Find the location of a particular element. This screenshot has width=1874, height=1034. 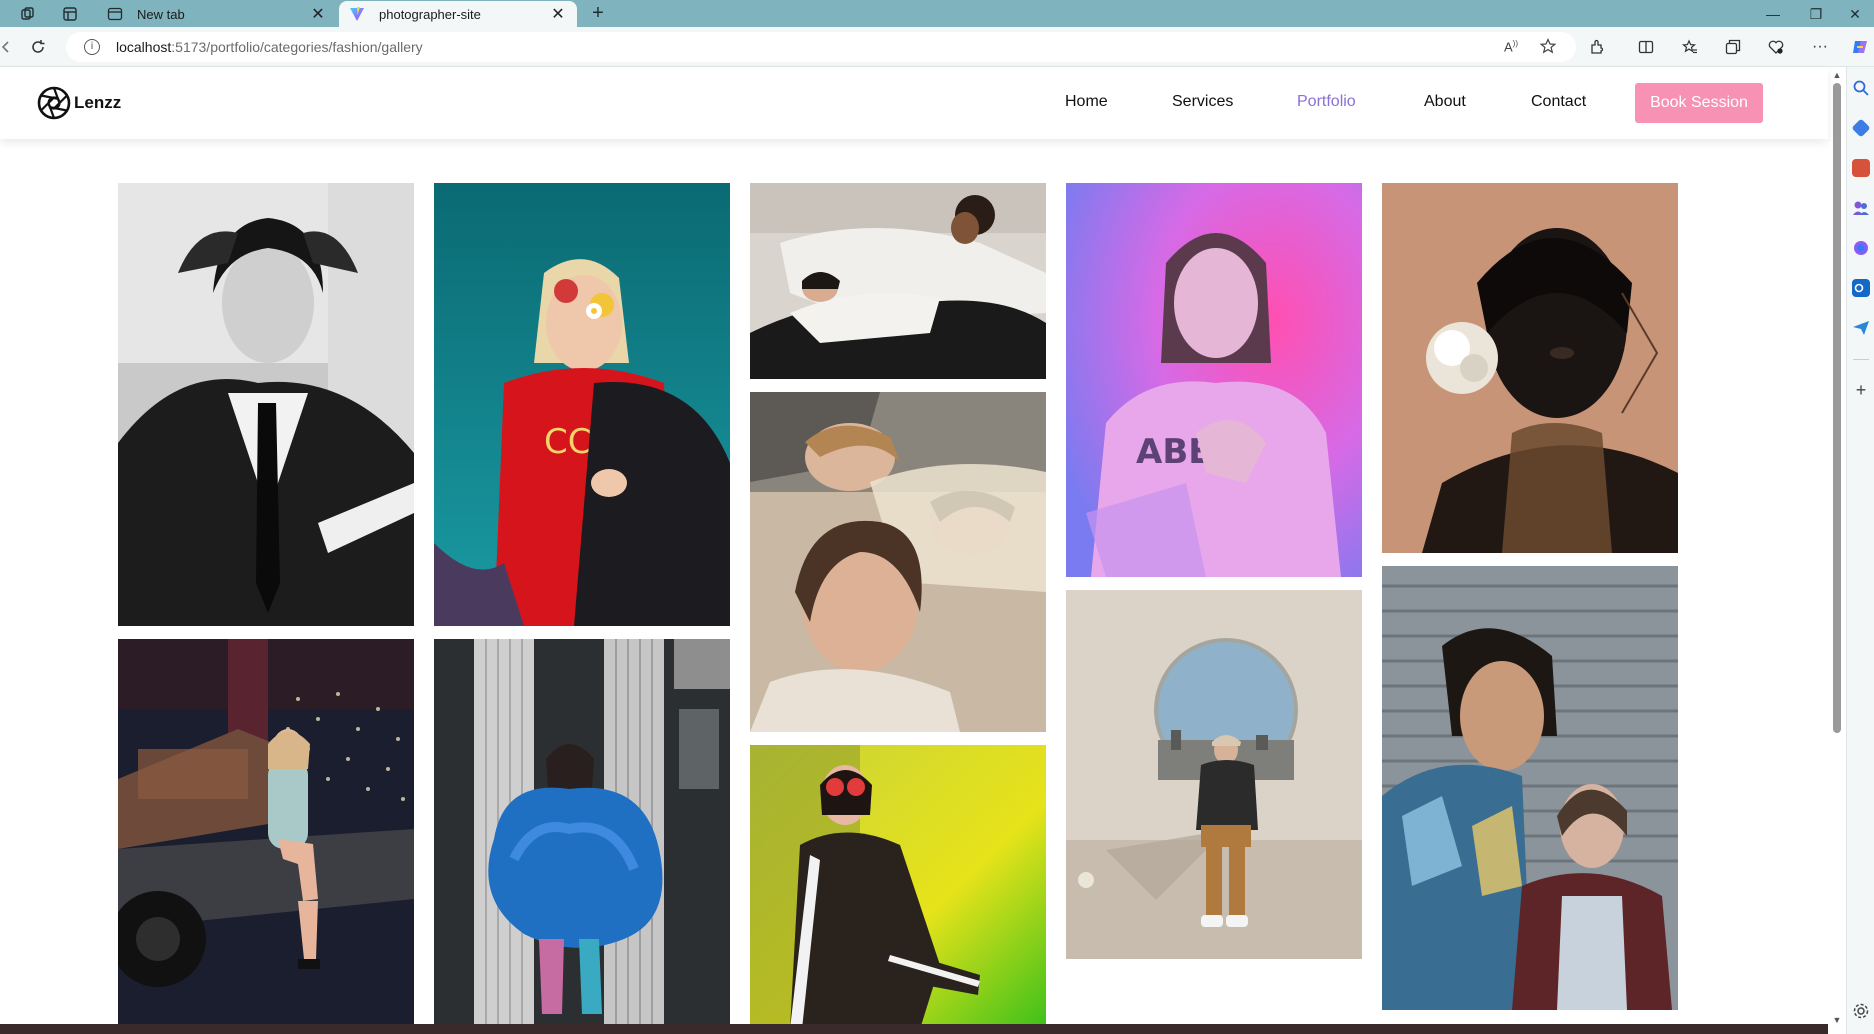

scroll-up-arrow-icon: ▲ is located at coordinates (1837, 76).